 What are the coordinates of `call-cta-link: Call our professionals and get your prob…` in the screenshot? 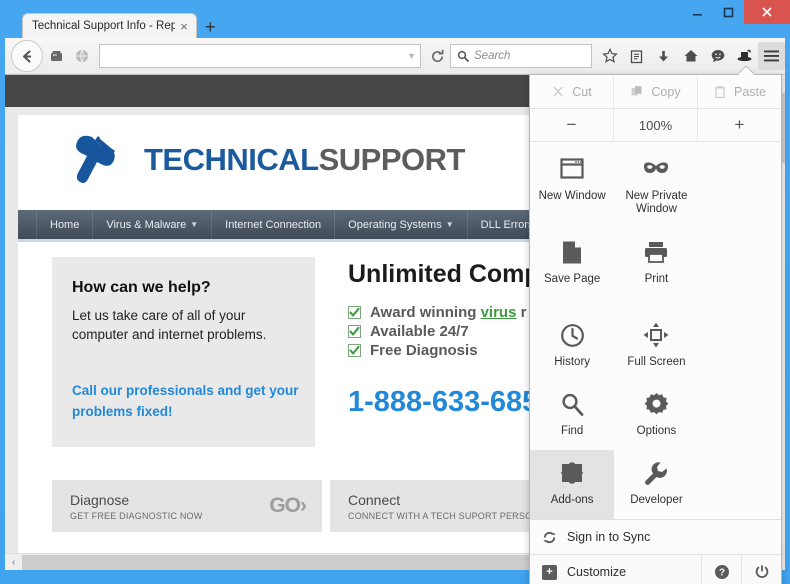 It's located at (187, 401).